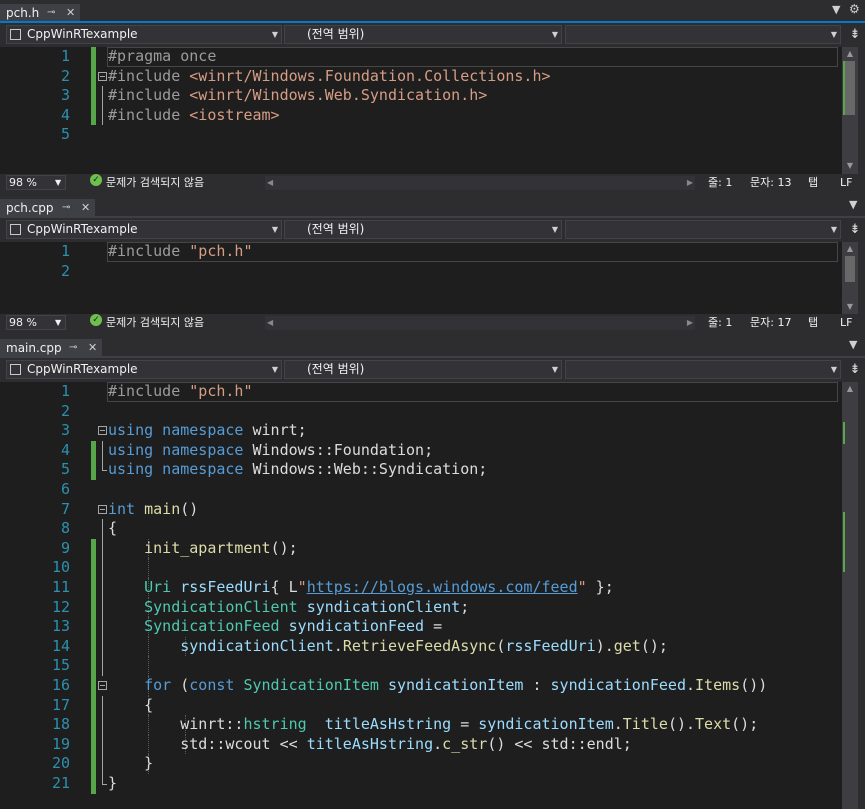 Image resolution: width=865 pixels, height=809 pixels. What do you see at coordinates (537, 685) in the screenshot?
I see `code-token: :` at bounding box center [537, 685].